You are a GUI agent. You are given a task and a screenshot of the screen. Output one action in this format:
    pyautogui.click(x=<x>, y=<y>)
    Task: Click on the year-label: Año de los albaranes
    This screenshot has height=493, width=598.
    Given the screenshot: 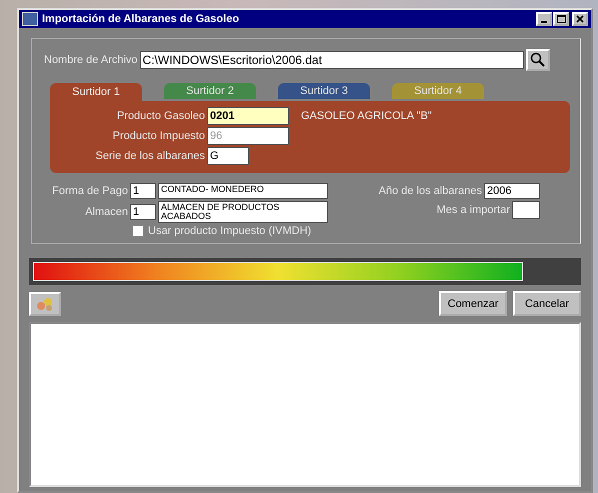 What is the action you would take?
    pyautogui.click(x=430, y=191)
    